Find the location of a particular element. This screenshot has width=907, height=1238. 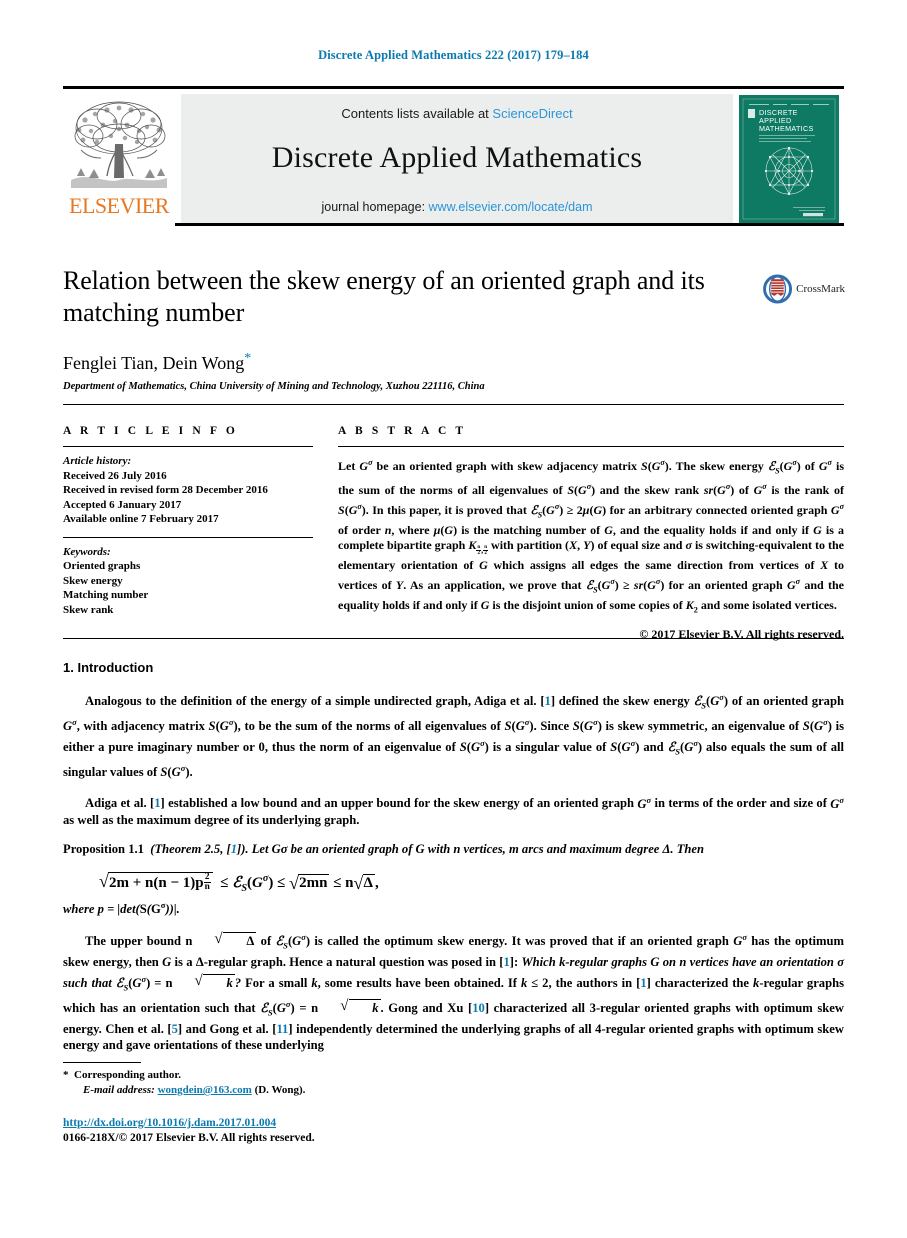

proposition-source-close: ]). is located at coordinates (243, 849).